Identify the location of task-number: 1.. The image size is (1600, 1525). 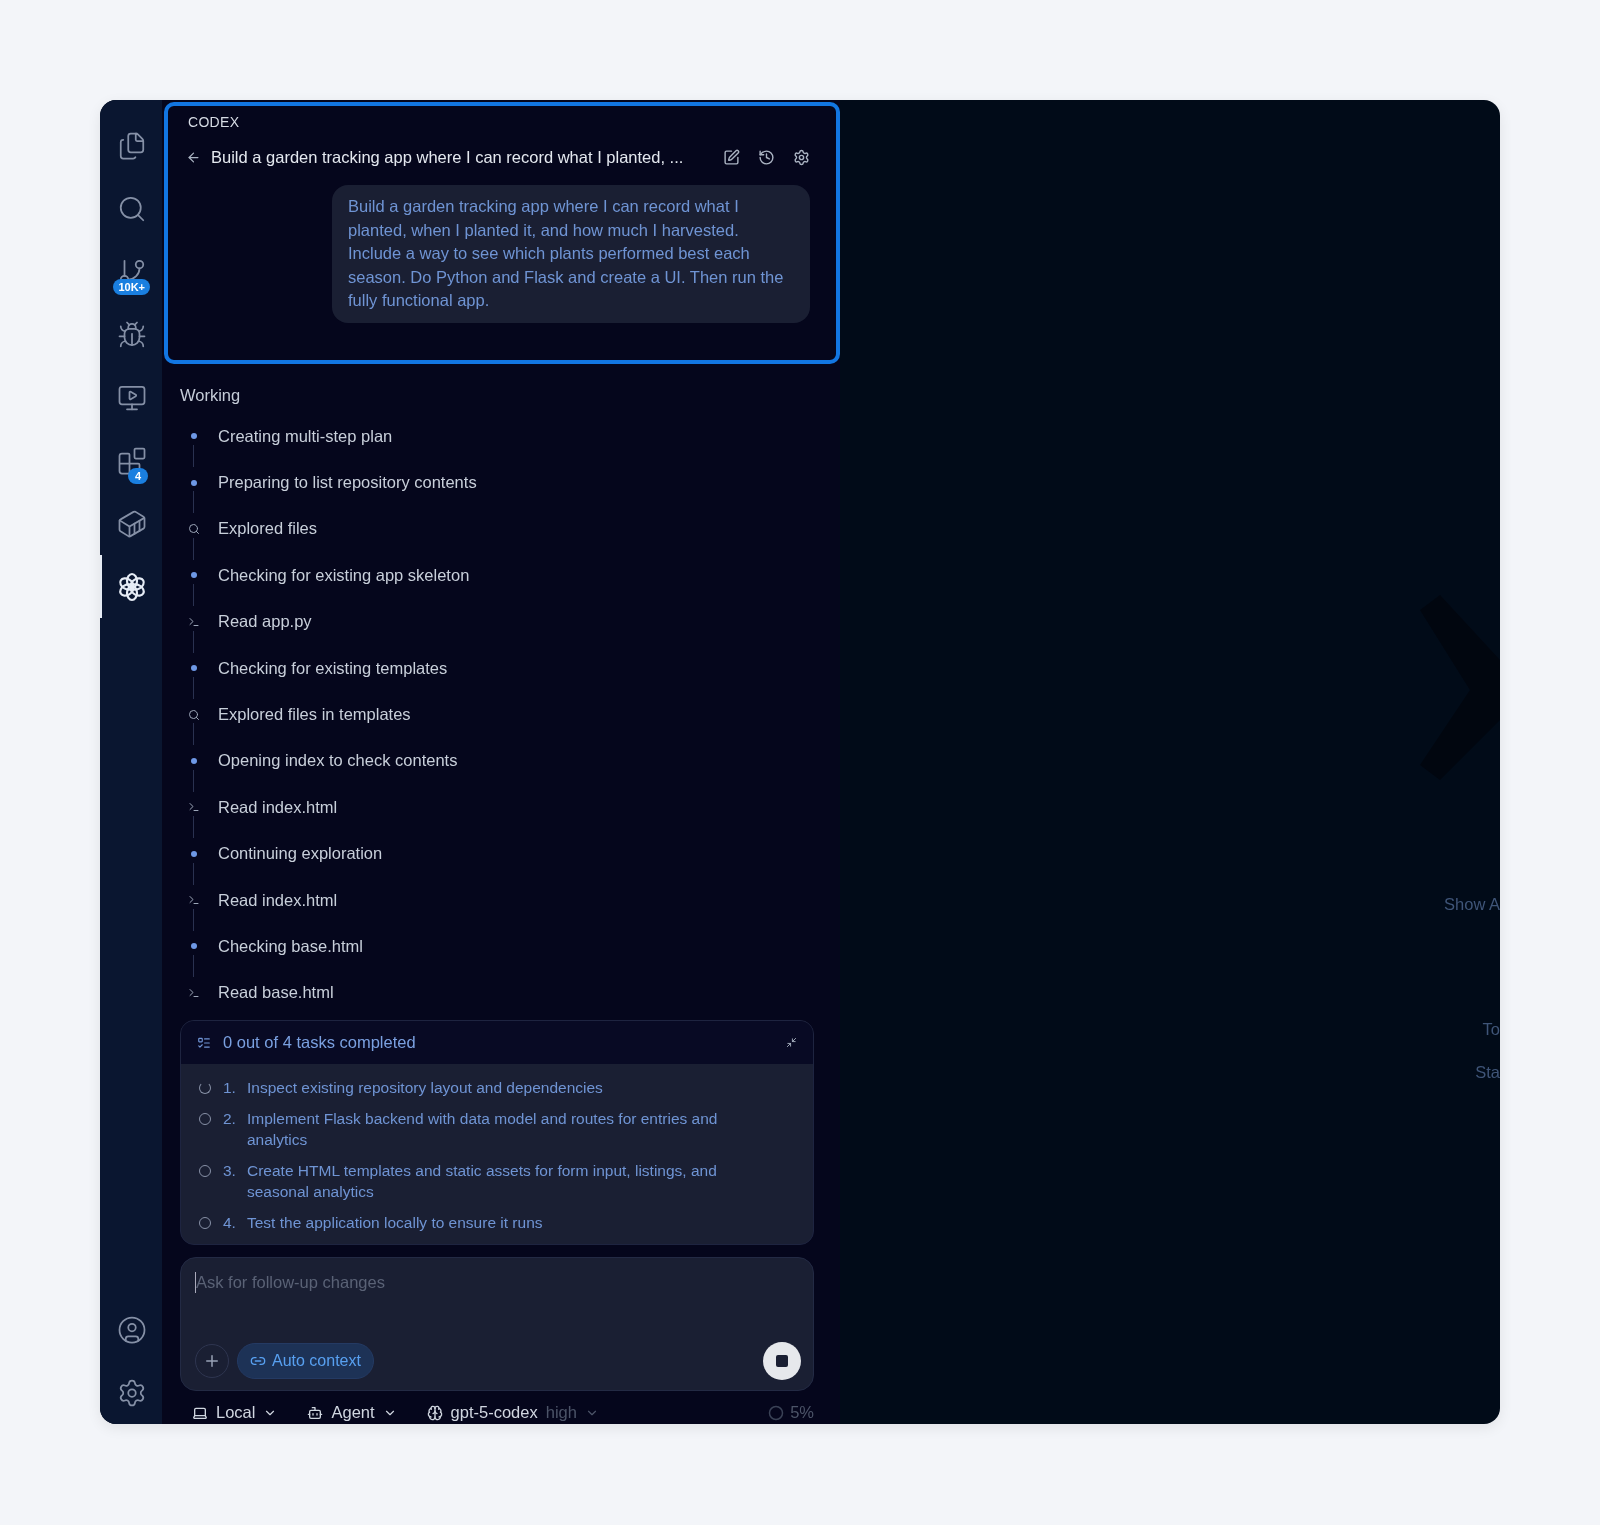
(230, 1088).